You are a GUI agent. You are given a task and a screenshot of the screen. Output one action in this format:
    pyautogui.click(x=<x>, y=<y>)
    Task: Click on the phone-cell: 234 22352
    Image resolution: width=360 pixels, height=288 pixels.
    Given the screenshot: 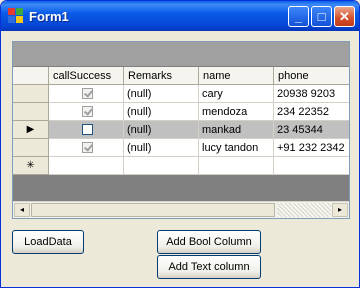 What is the action you would take?
    pyautogui.click(x=311, y=112)
    